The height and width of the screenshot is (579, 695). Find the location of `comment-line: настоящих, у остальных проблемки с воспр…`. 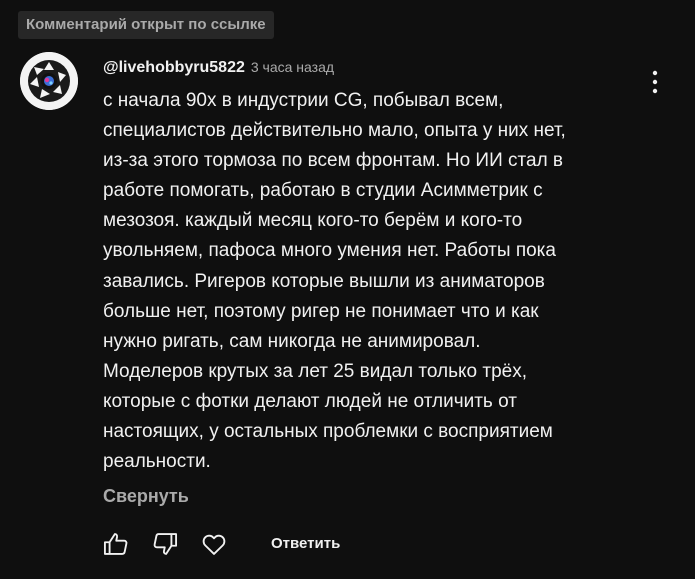

comment-line: настоящих, у остальных проблемки с воспр… is located at coordinates (328, 432).